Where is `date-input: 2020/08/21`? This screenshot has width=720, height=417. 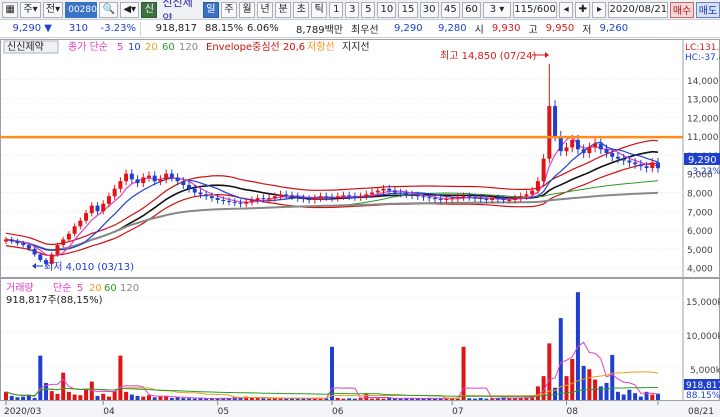
date-input: 2020/08/21 is located at coordinates (638, 9).